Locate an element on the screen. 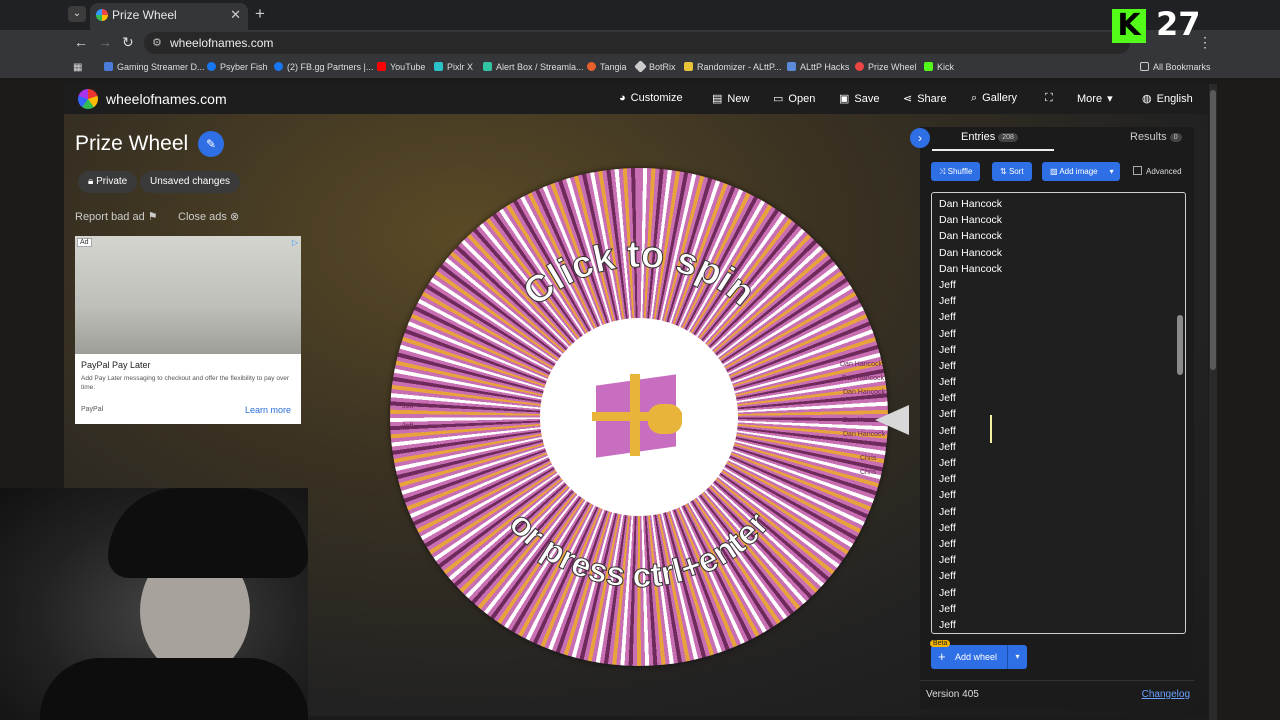 The height and width of the screenshot is (720, 1280). reload-icon: ↻ is located at coordinates (128, 42).